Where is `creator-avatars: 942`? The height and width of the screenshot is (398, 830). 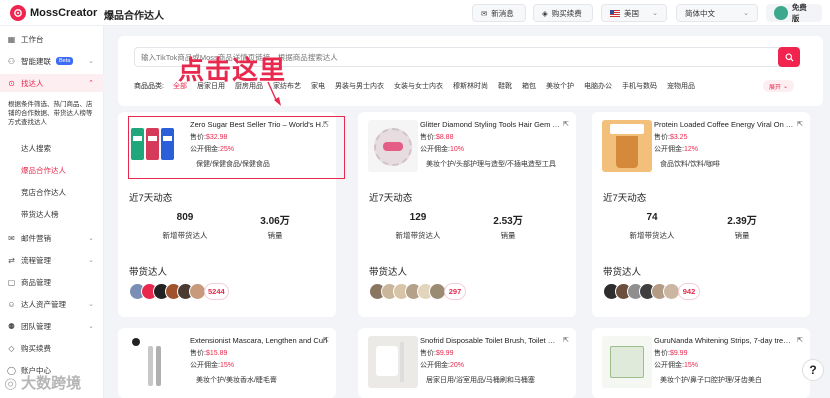 creator-avatars: 942 is located at coordinates (651, 291).